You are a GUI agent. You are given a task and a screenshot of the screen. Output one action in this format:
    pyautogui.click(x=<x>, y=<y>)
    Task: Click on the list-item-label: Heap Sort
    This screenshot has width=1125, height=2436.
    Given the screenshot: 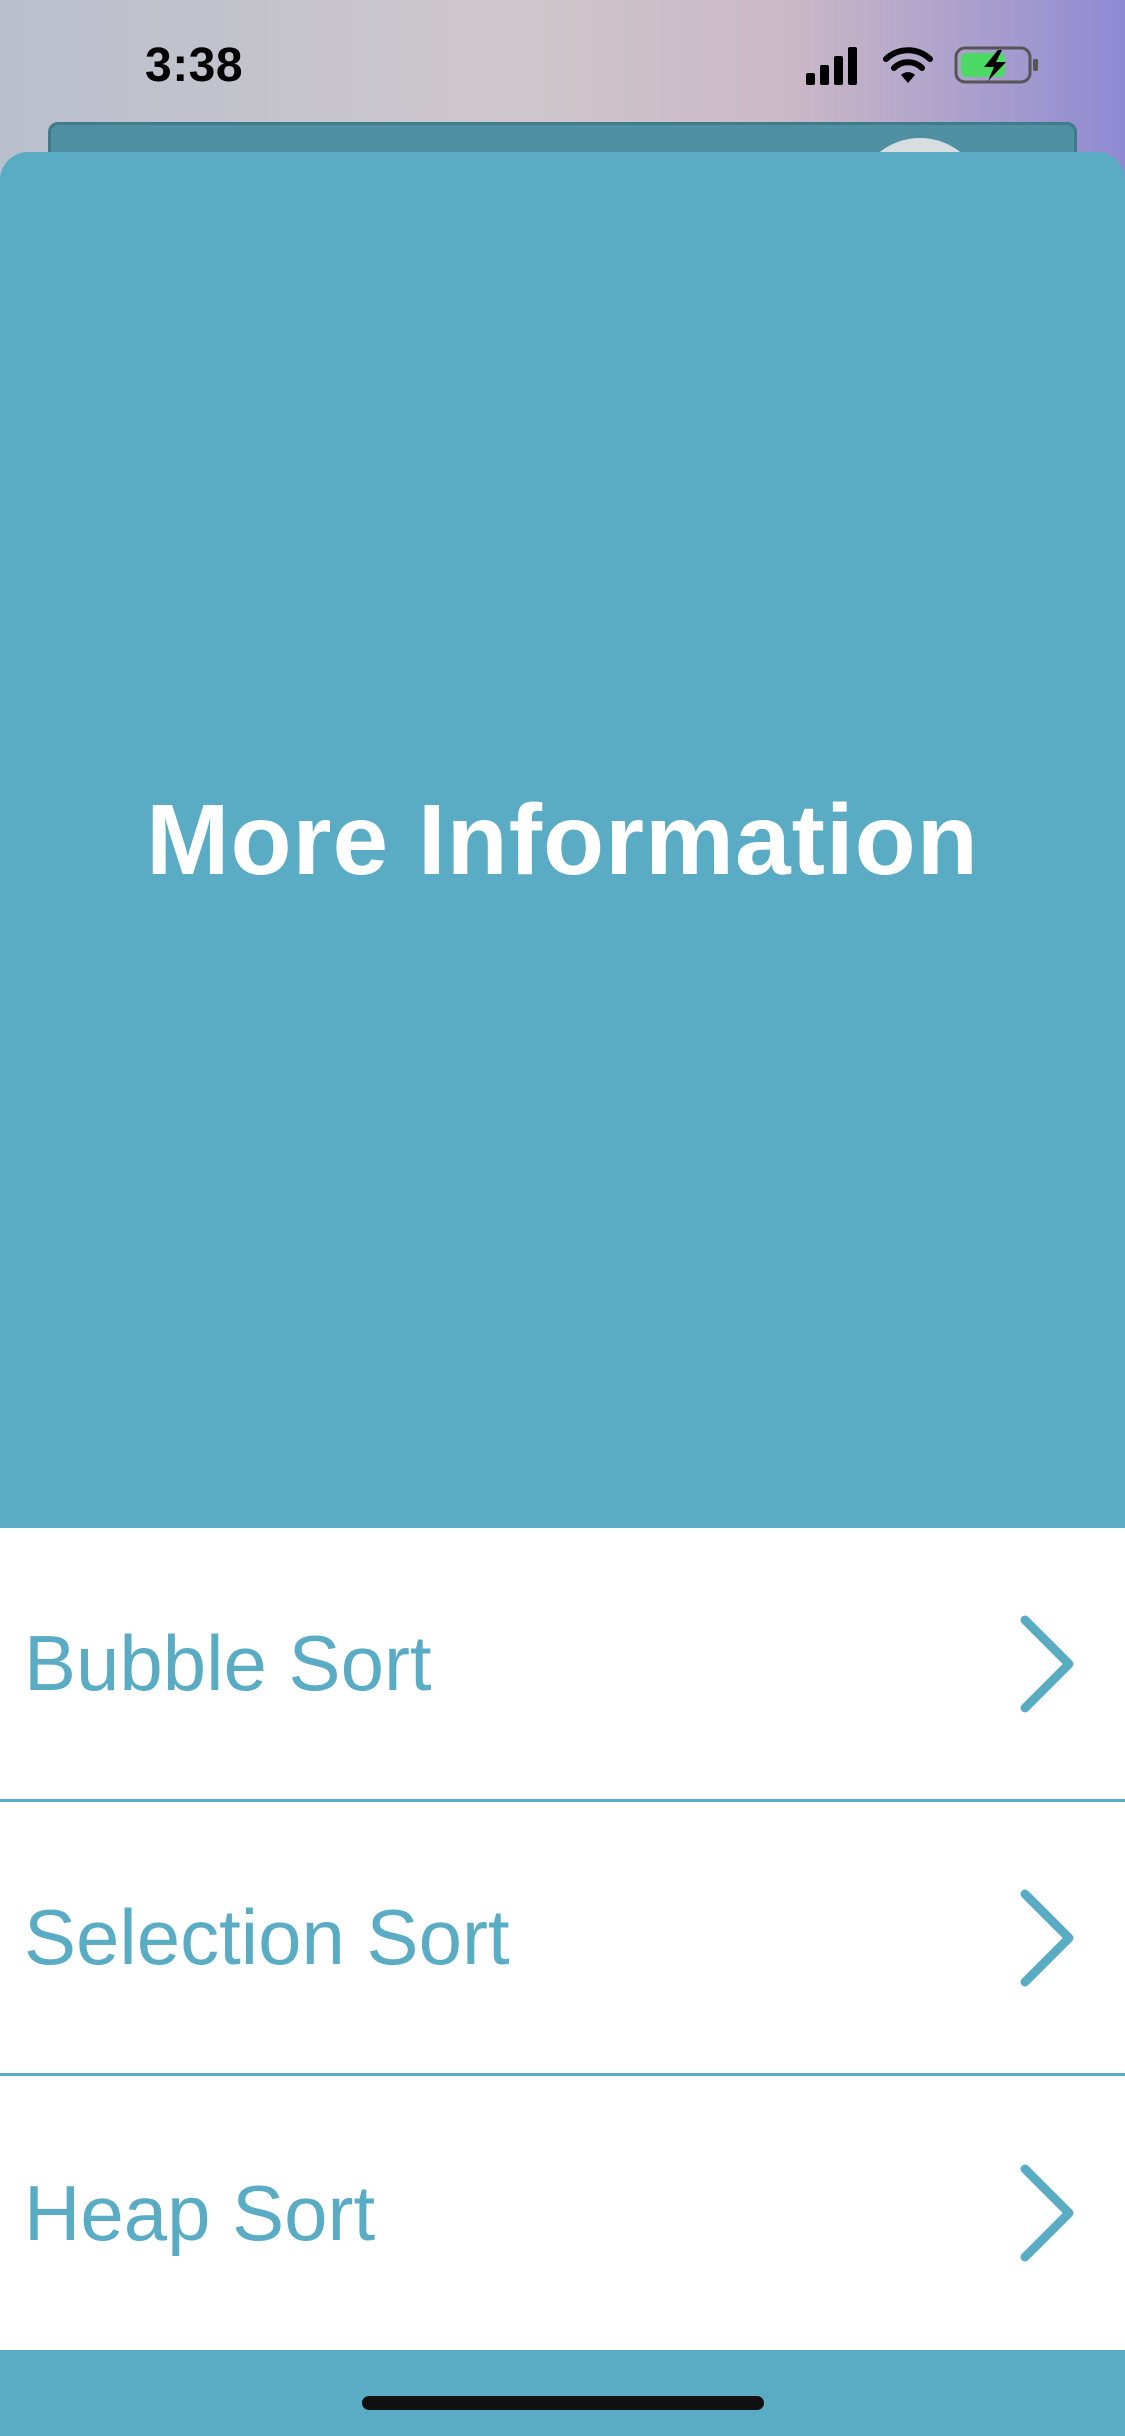 What is the action you would take?
    pyautogui.click(x=200, y=2212)
    